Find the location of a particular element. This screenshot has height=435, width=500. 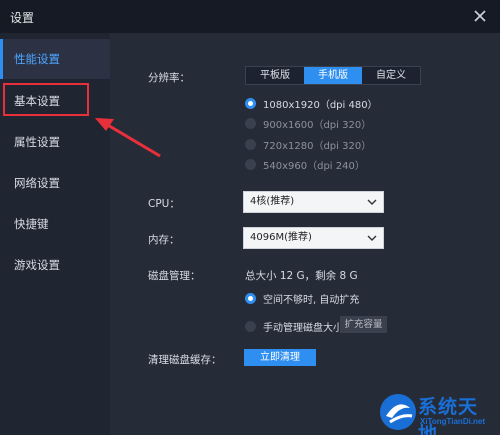

sidebar-item-game: 游戏设置 is located at coordinates (55, 265).